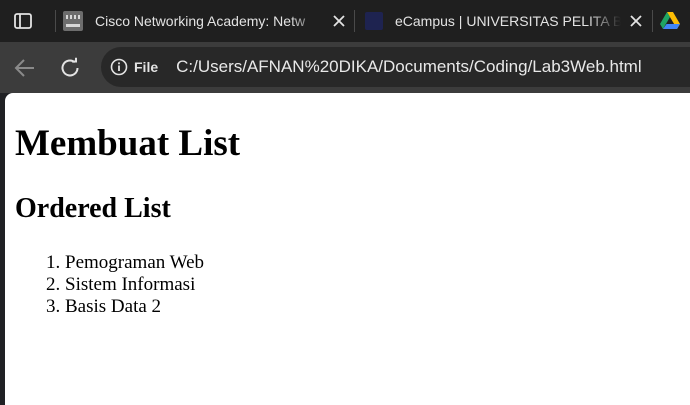 Image resolution: width=690 pixels, height=405 pixels. Describe the element at coordinates (134, 263) in the screenshot. I see `list-item: Pemograman Web` at that location.